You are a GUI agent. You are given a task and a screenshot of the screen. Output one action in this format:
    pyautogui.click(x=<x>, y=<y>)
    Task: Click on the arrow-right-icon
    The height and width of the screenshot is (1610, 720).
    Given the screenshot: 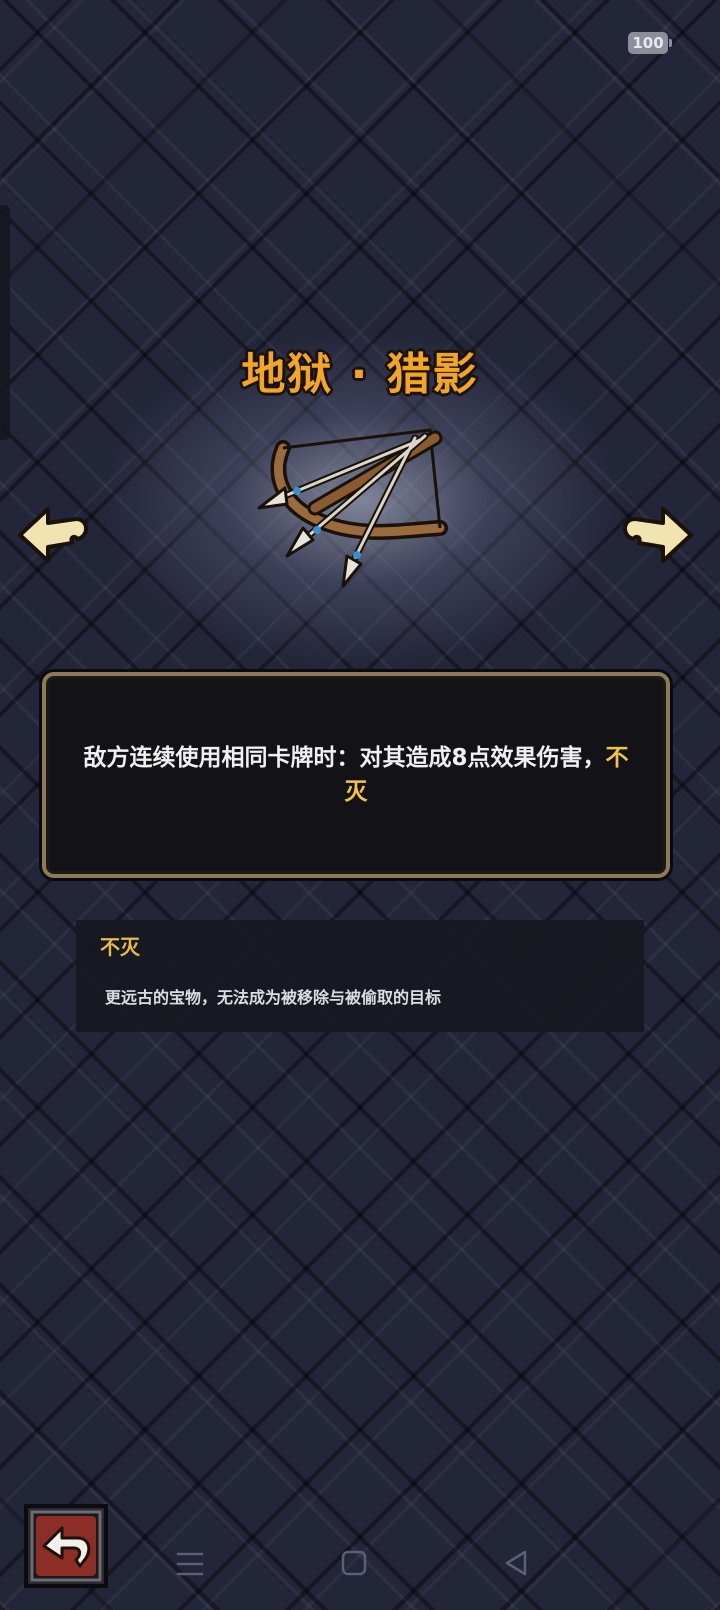 What is the action you would take?
    pyautogui.click(x=658, y=535)
    